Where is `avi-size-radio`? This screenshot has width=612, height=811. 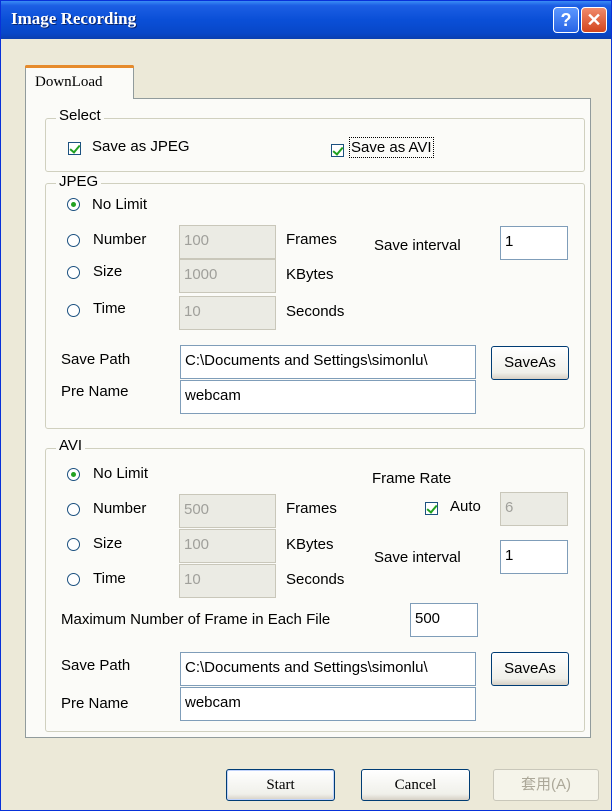 avi-size-radio is located at coordinates (73, 544).